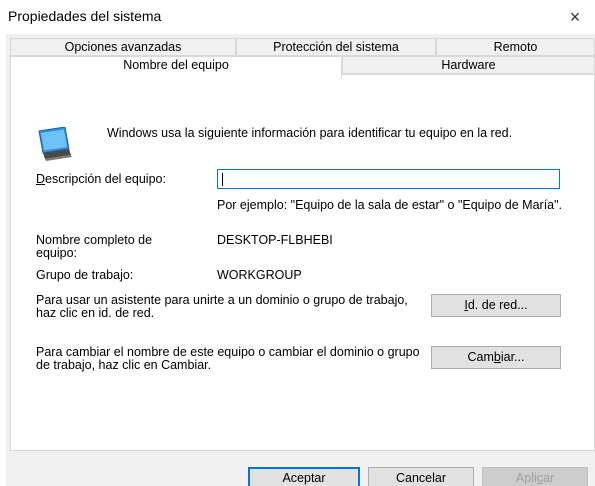 The width and height of the screenshot is (595, 486). What do you see at coordinates (515, 47) in the screenshot?
I see `tab-remoto: Remoto` at bounding box center [515, 47].